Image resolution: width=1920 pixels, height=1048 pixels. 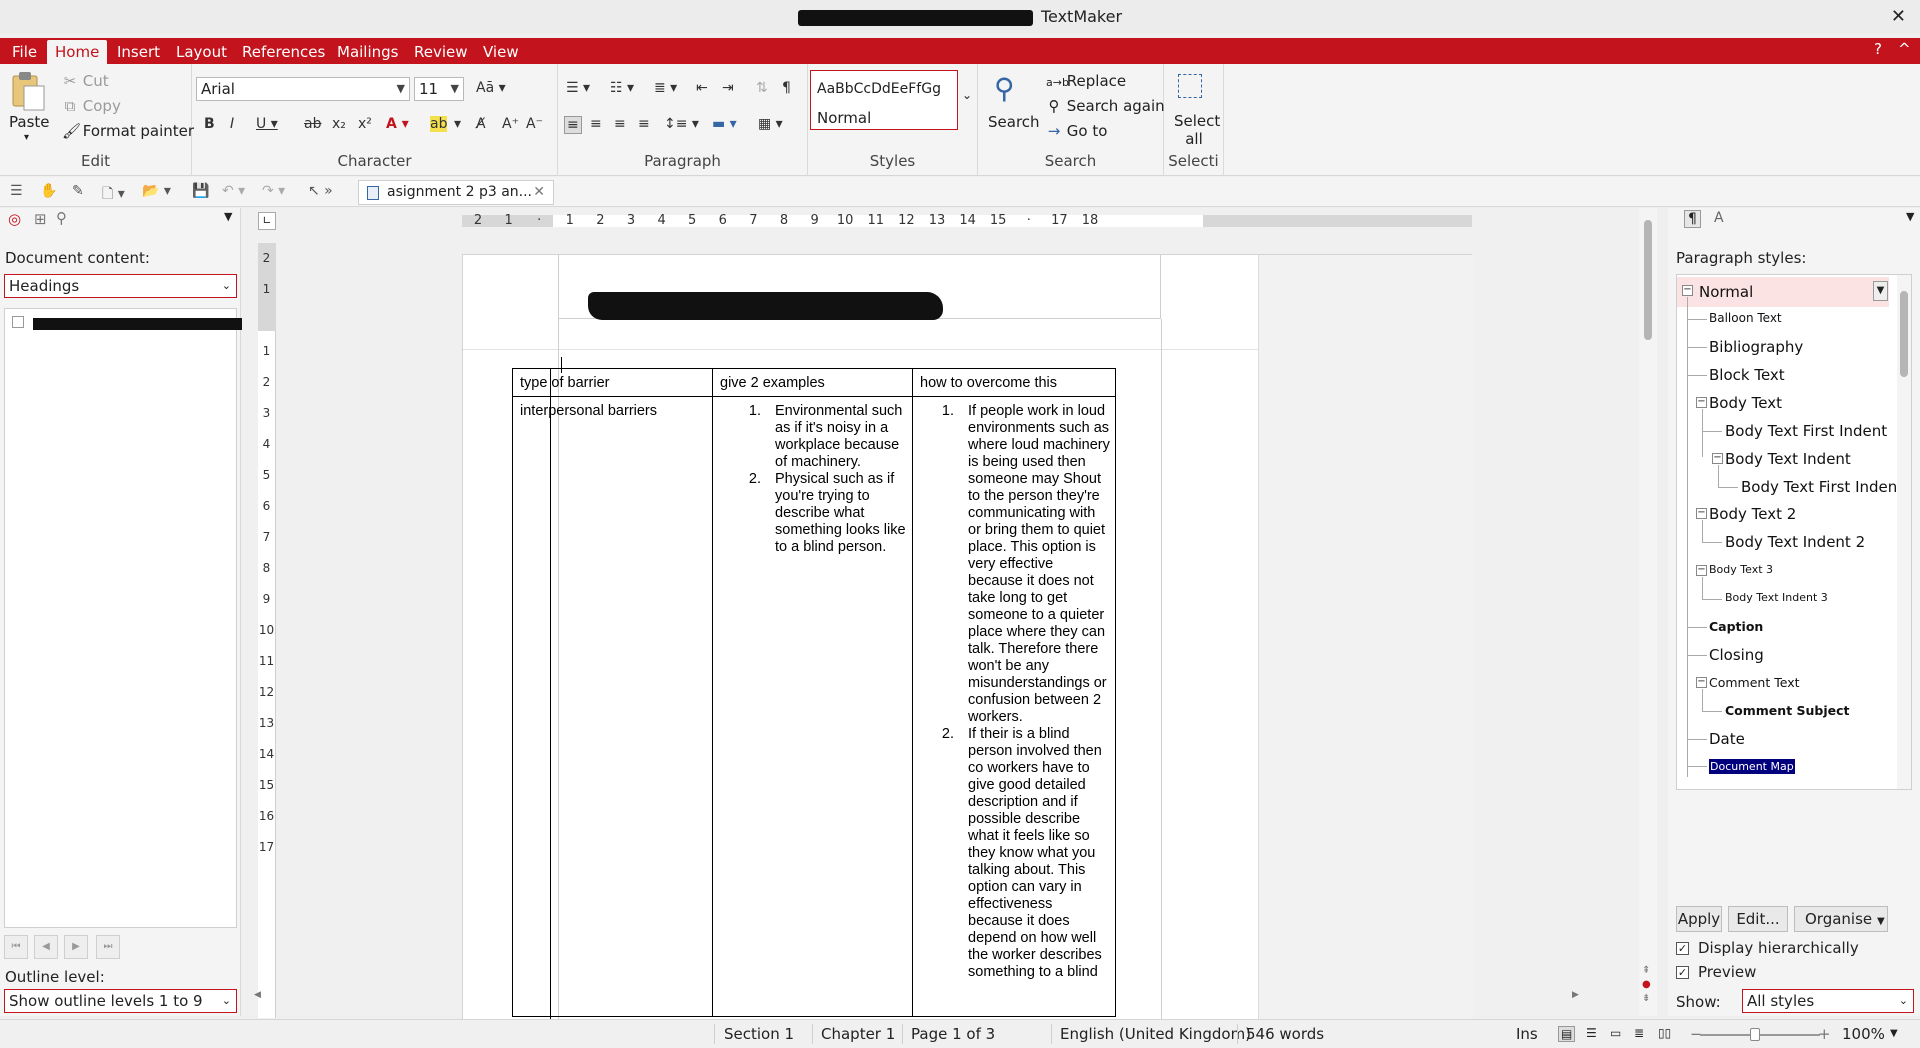 What do you see at coordinates (108, 947) in the screenshot?
I see `last-heading-button: ⏭` at bounding box center [108, 947].